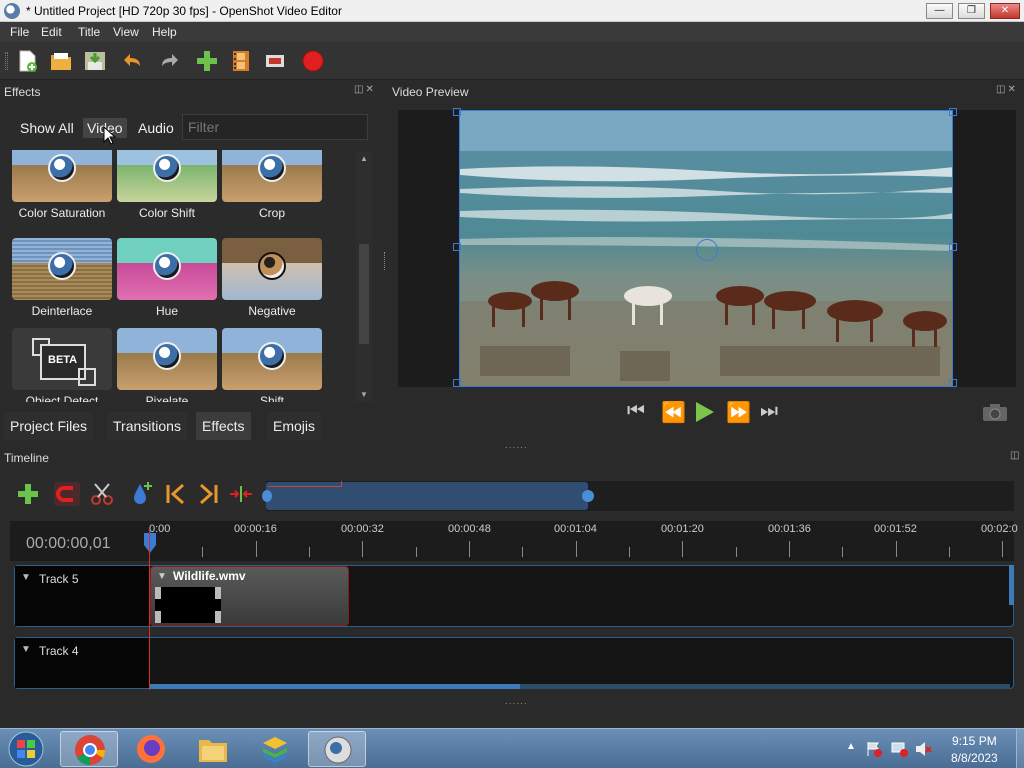  Describe the element at coordinates (636, 411) in the screenshot. I see `jump-start-icon: ⏮` at that location.